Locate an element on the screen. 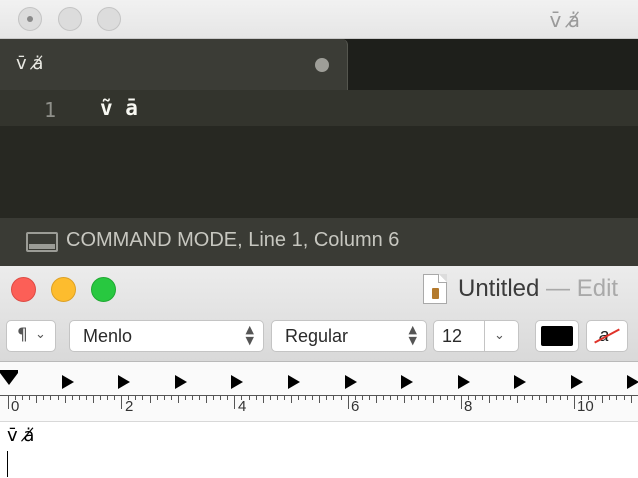  unsaved-dot-icon is located at coordinates (322, 65).